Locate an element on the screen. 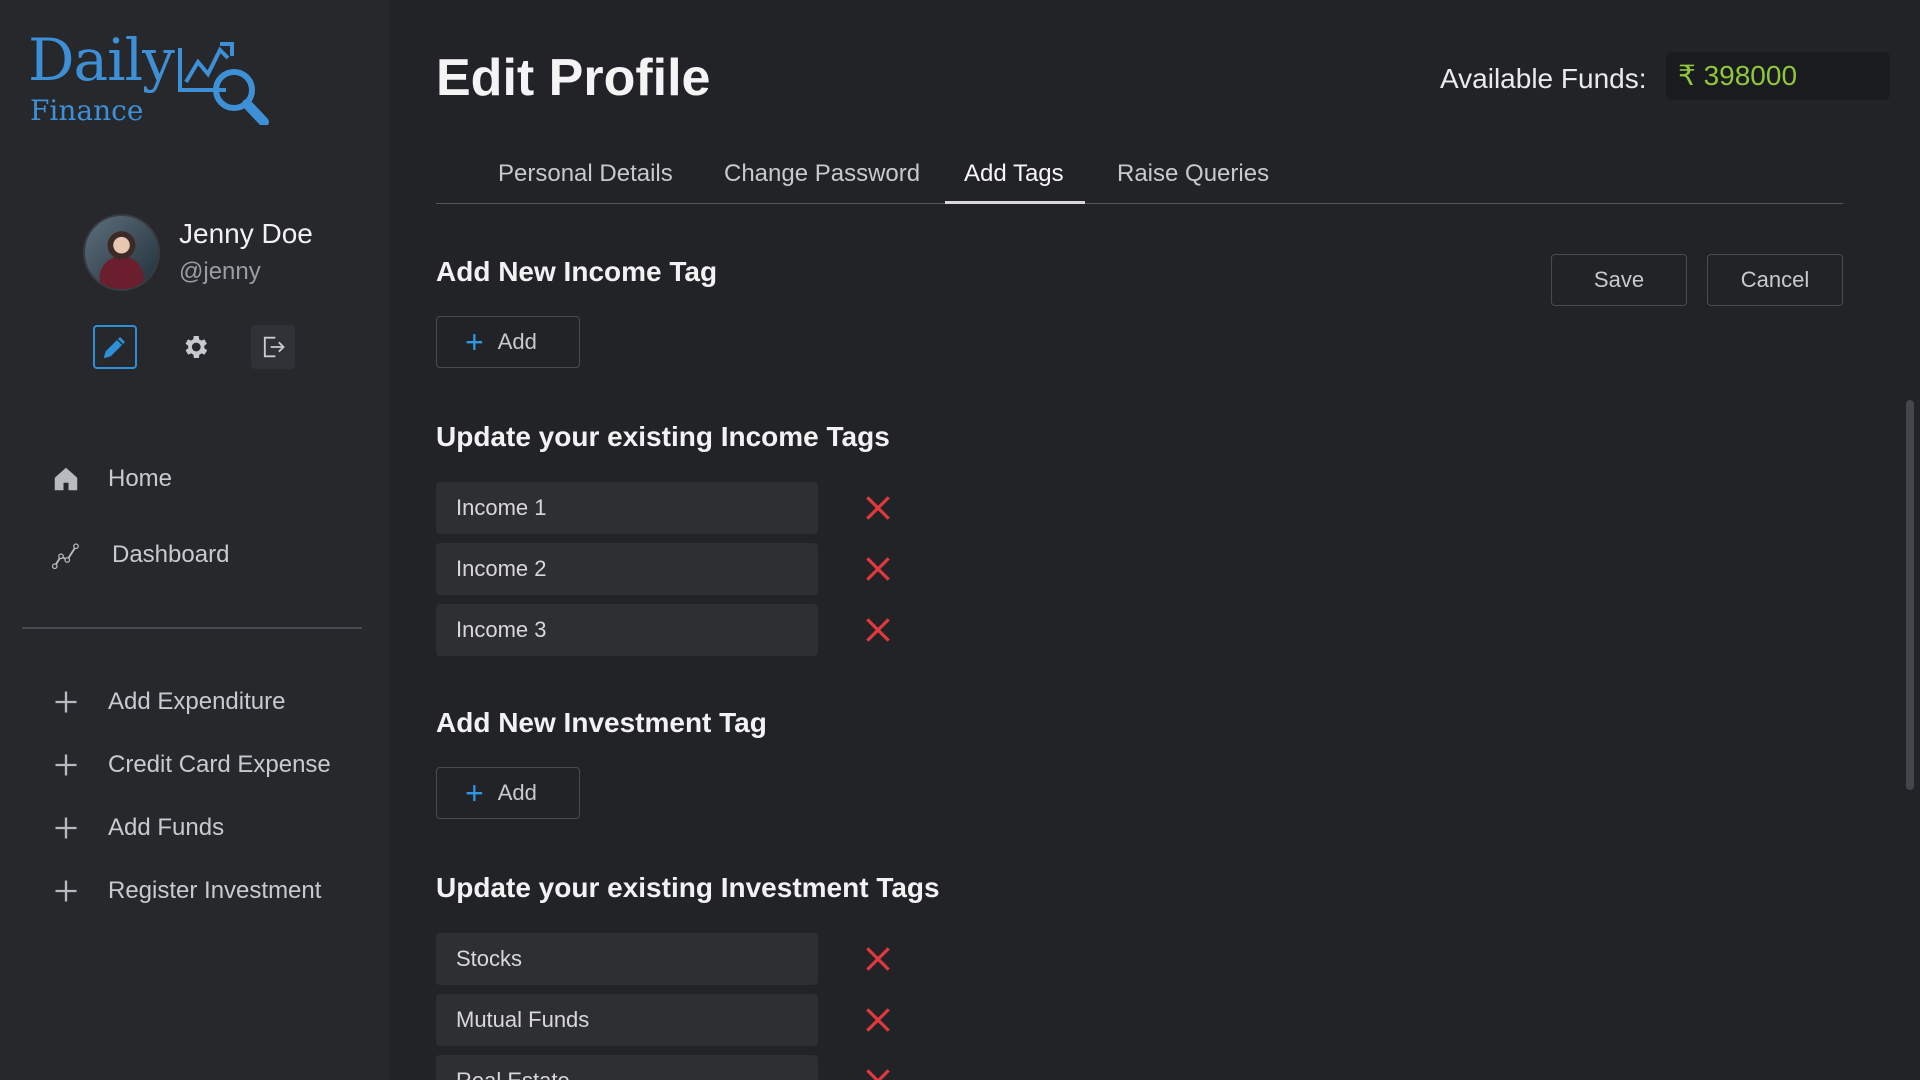  settings-button is located at coordinates (195, 347).